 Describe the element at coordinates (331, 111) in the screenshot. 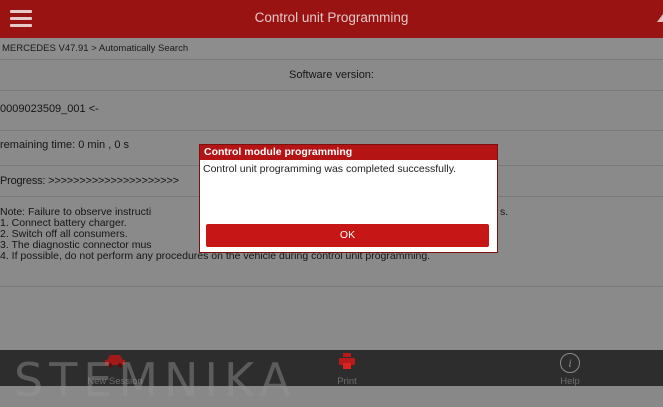

I see `version-row: 0009023509_001 <-` at that location.